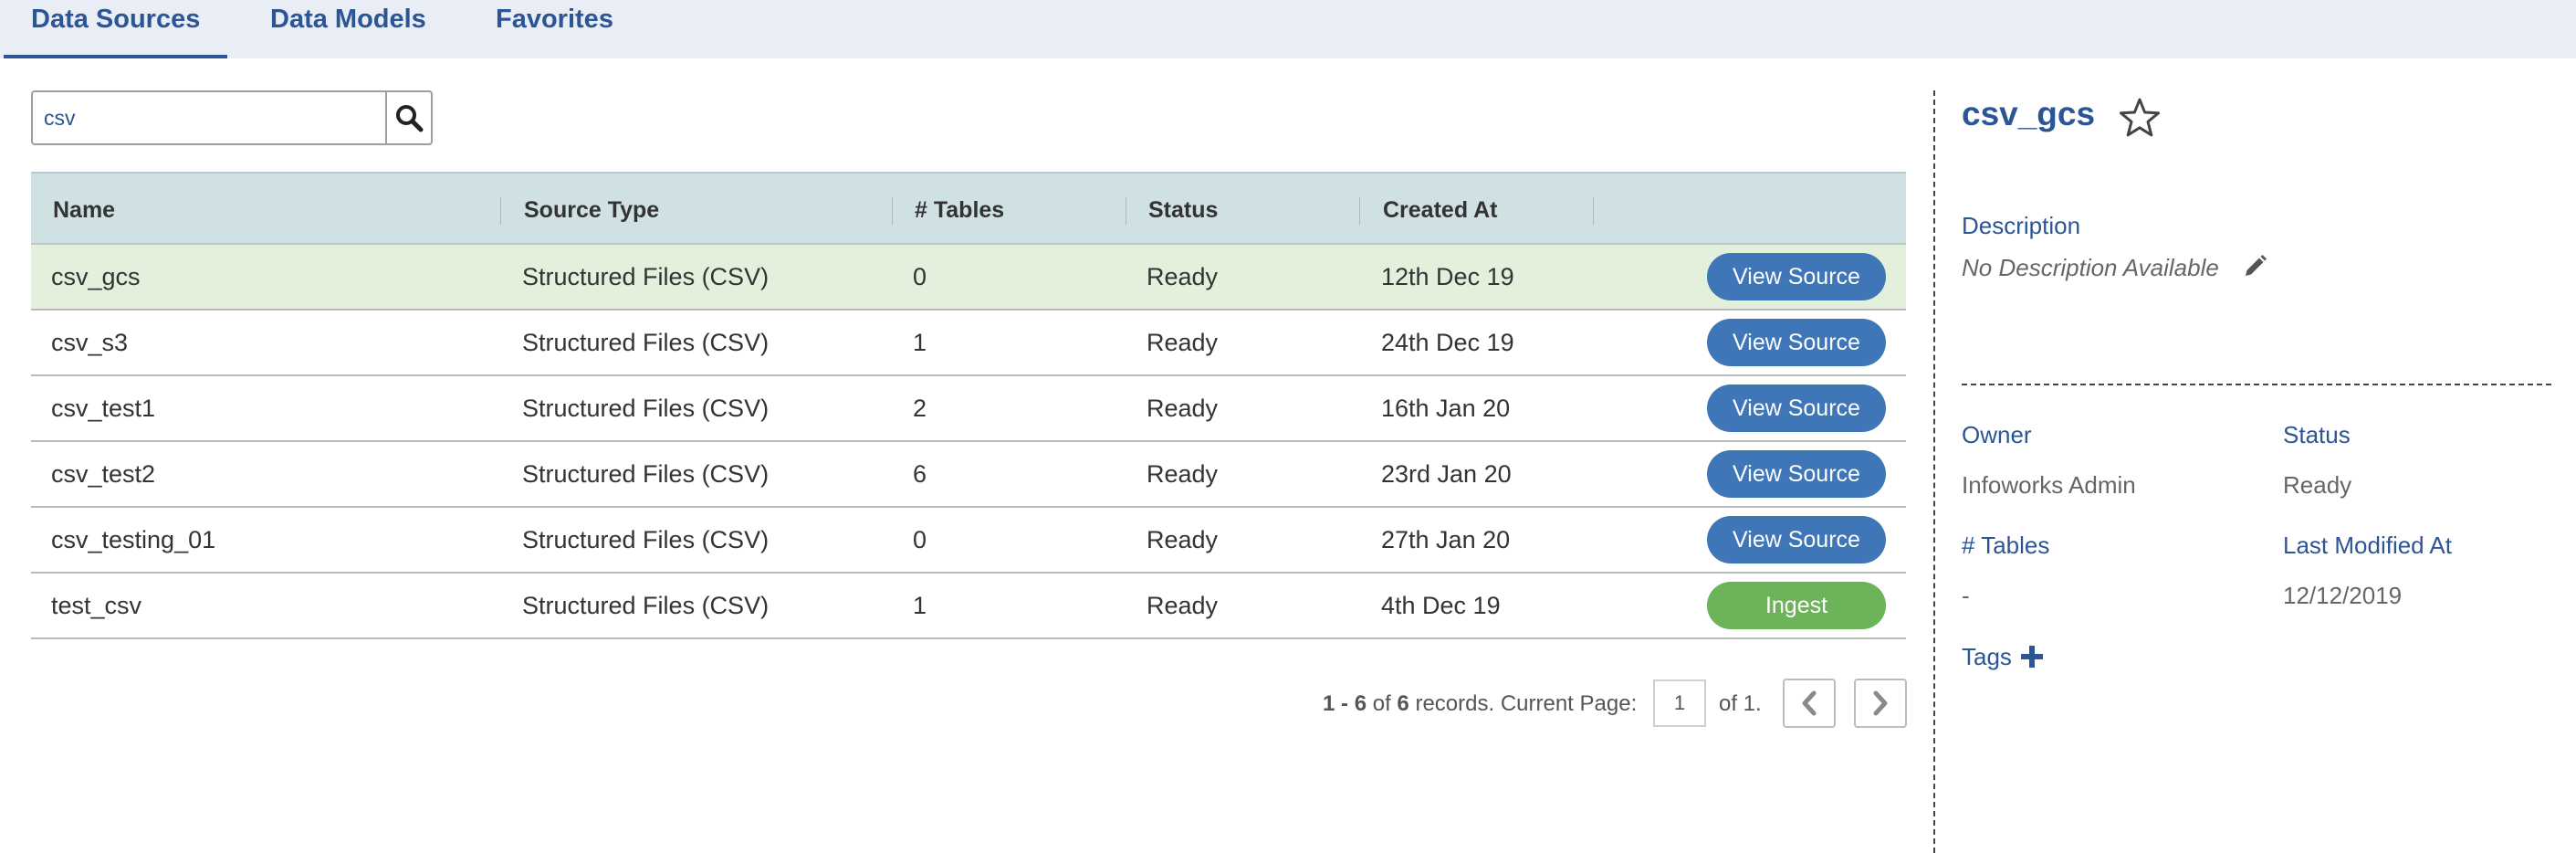 This screenshot has width=2576, height=853. What do you see at coordinates (103, 408) in the screenshot?
I see `cell-name: csv_test1` at bounding box center [103, 408].